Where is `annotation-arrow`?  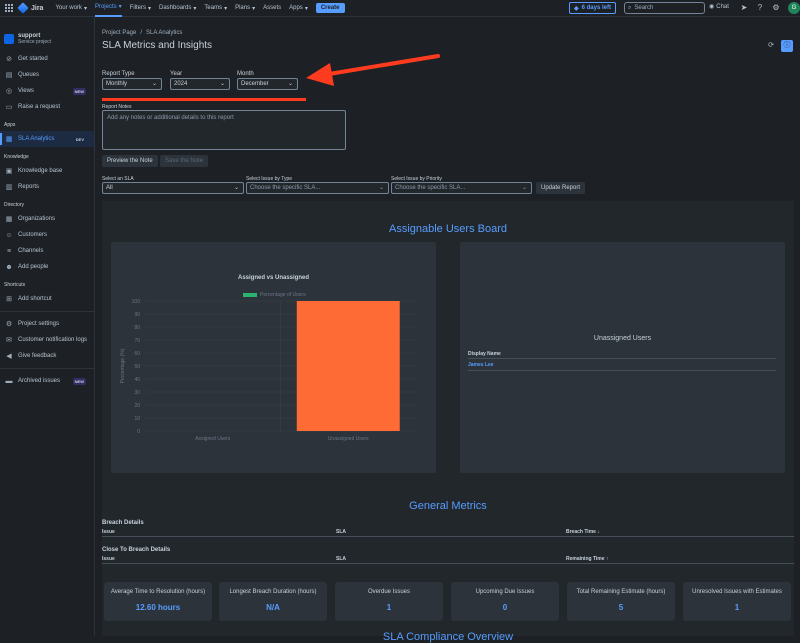 annotation-arrow is located at coordinates (271, 77).